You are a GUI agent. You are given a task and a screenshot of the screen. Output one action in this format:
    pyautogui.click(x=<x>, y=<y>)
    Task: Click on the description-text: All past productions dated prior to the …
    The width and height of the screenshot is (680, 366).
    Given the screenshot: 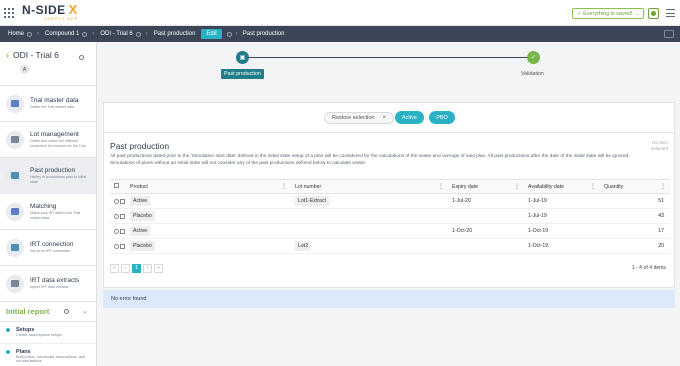 What is the action you would take?
    pyautogui.click(x=370, y=160)
    